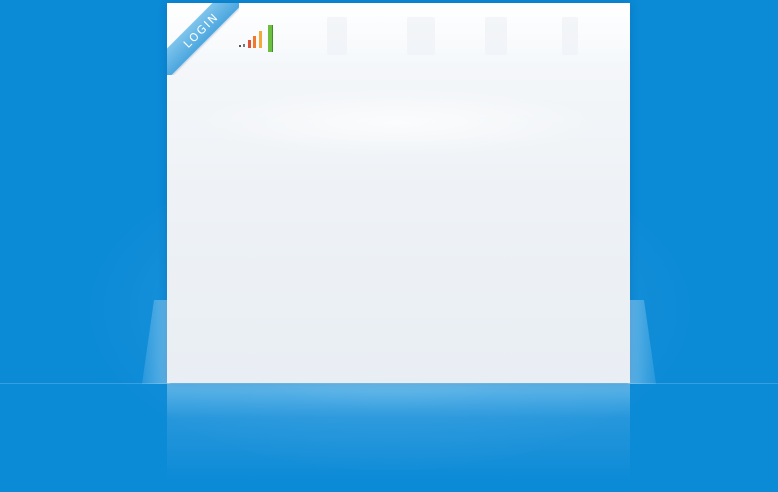 This screenshot has height=492, width=778. I want to click on login-ribbon: LOGIN, so click(203, 39).